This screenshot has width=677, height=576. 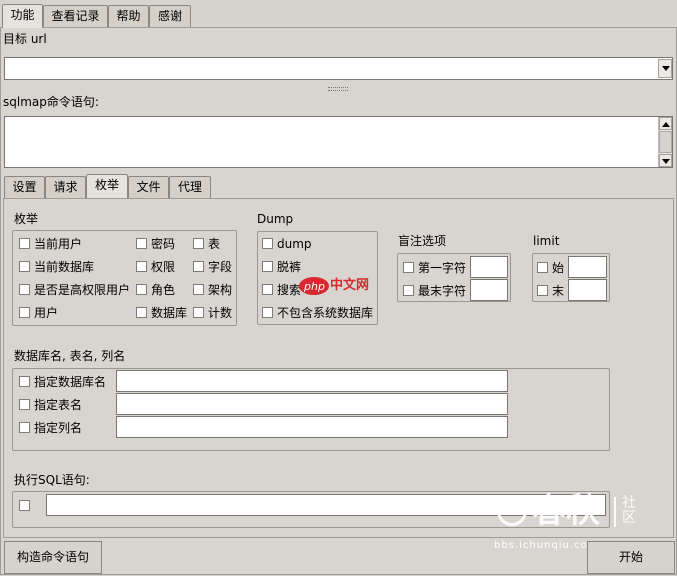 What do you see at coordinates (325, 313) in the screenshot?
I see `label-exclude-sysdbs: 不包含系统数据库` at bounding box center [325, 313].